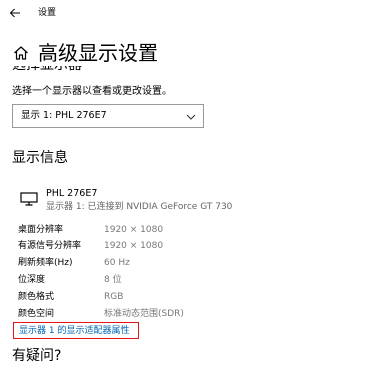  I want to click on display-select-dropdown: 显示 1: PHL 276E7, so click(108, 116).